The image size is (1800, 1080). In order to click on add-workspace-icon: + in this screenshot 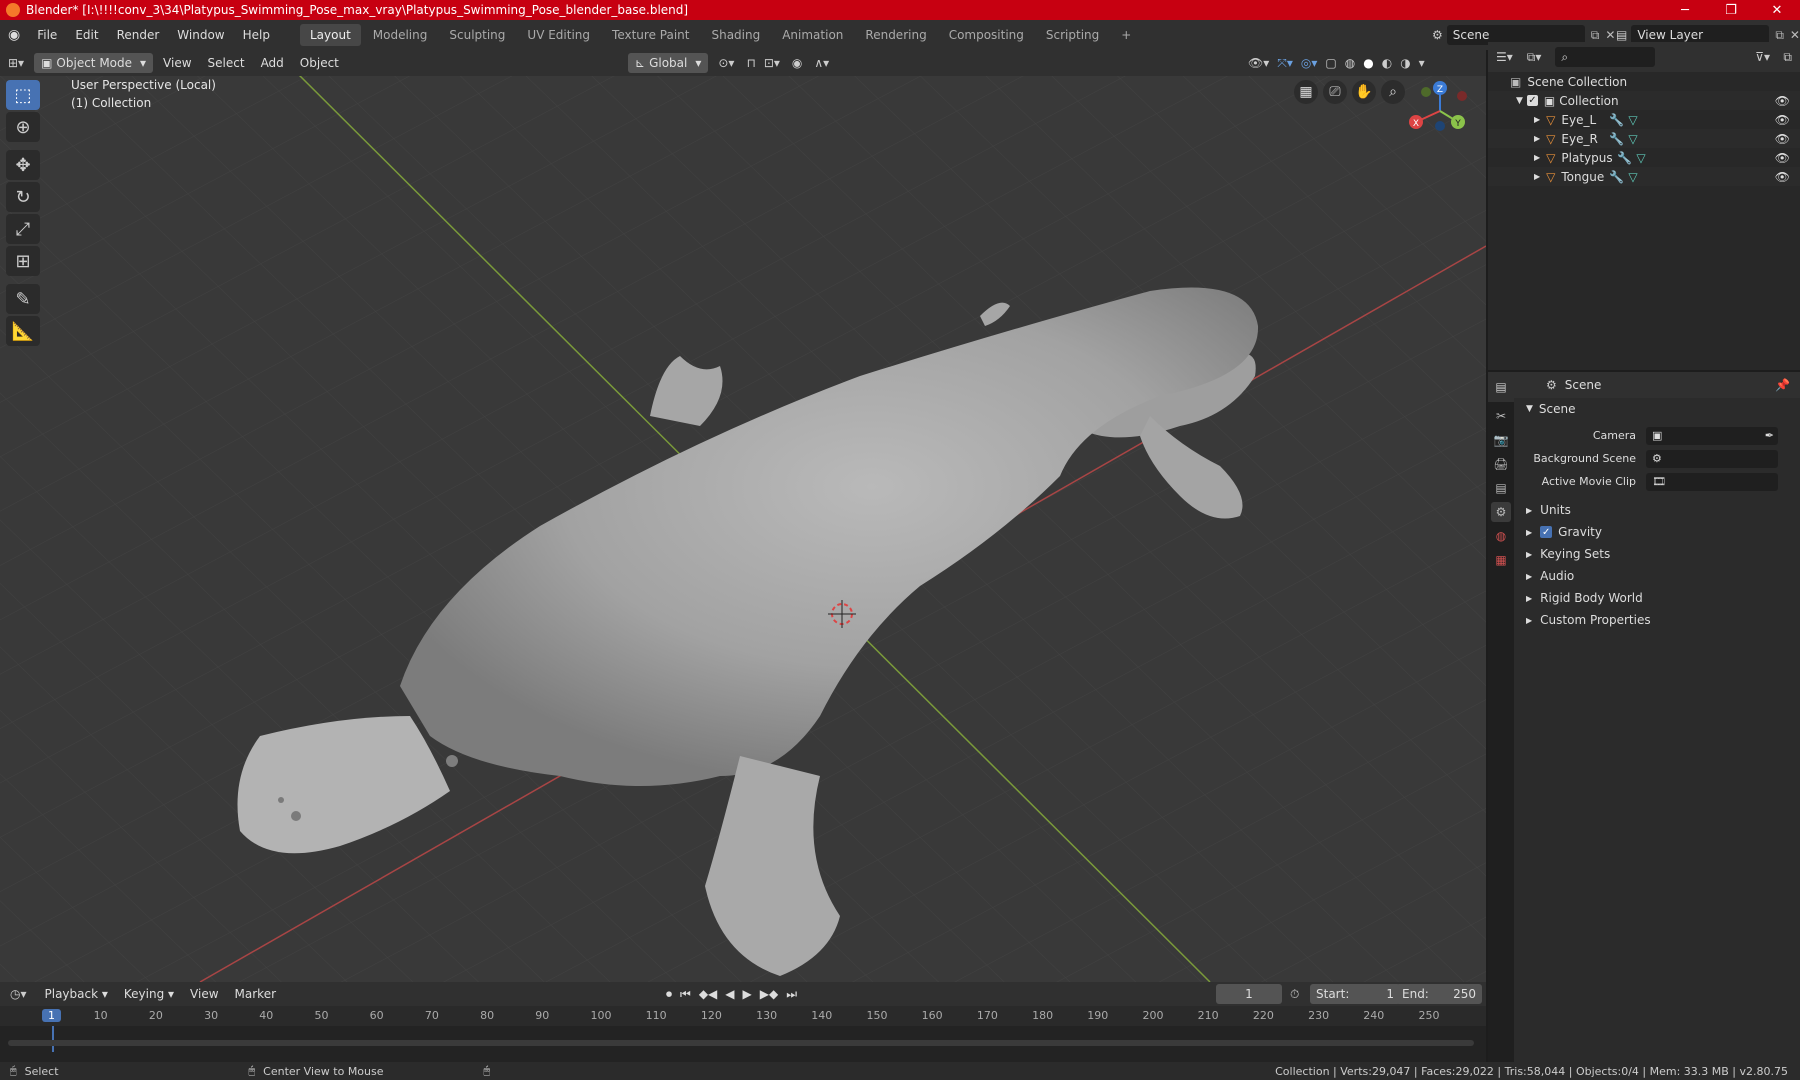, I will do `click(1126, 35)`.